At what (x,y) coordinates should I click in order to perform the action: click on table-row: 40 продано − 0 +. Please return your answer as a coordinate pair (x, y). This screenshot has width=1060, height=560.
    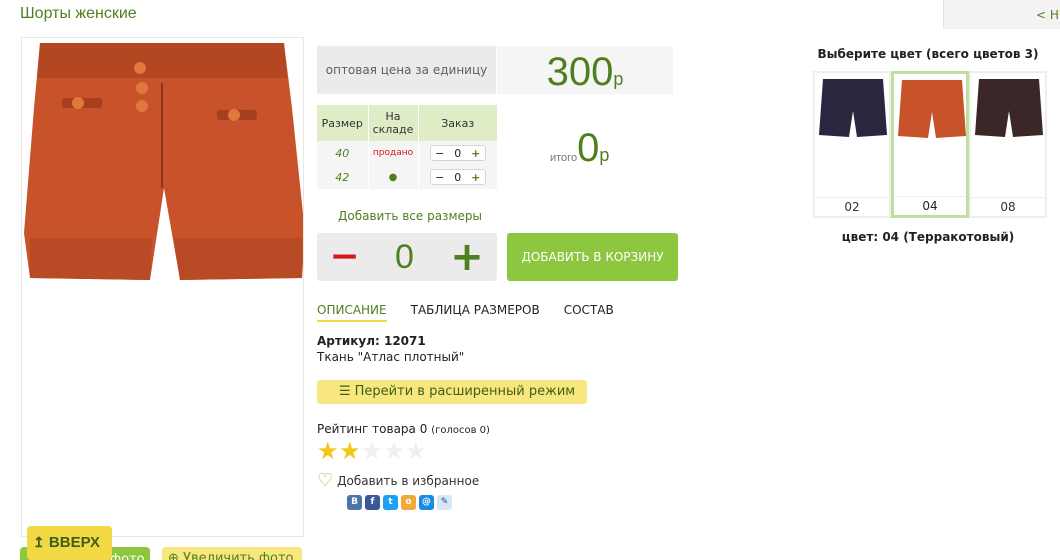
    Looking at the image, I should click on (407, 153).